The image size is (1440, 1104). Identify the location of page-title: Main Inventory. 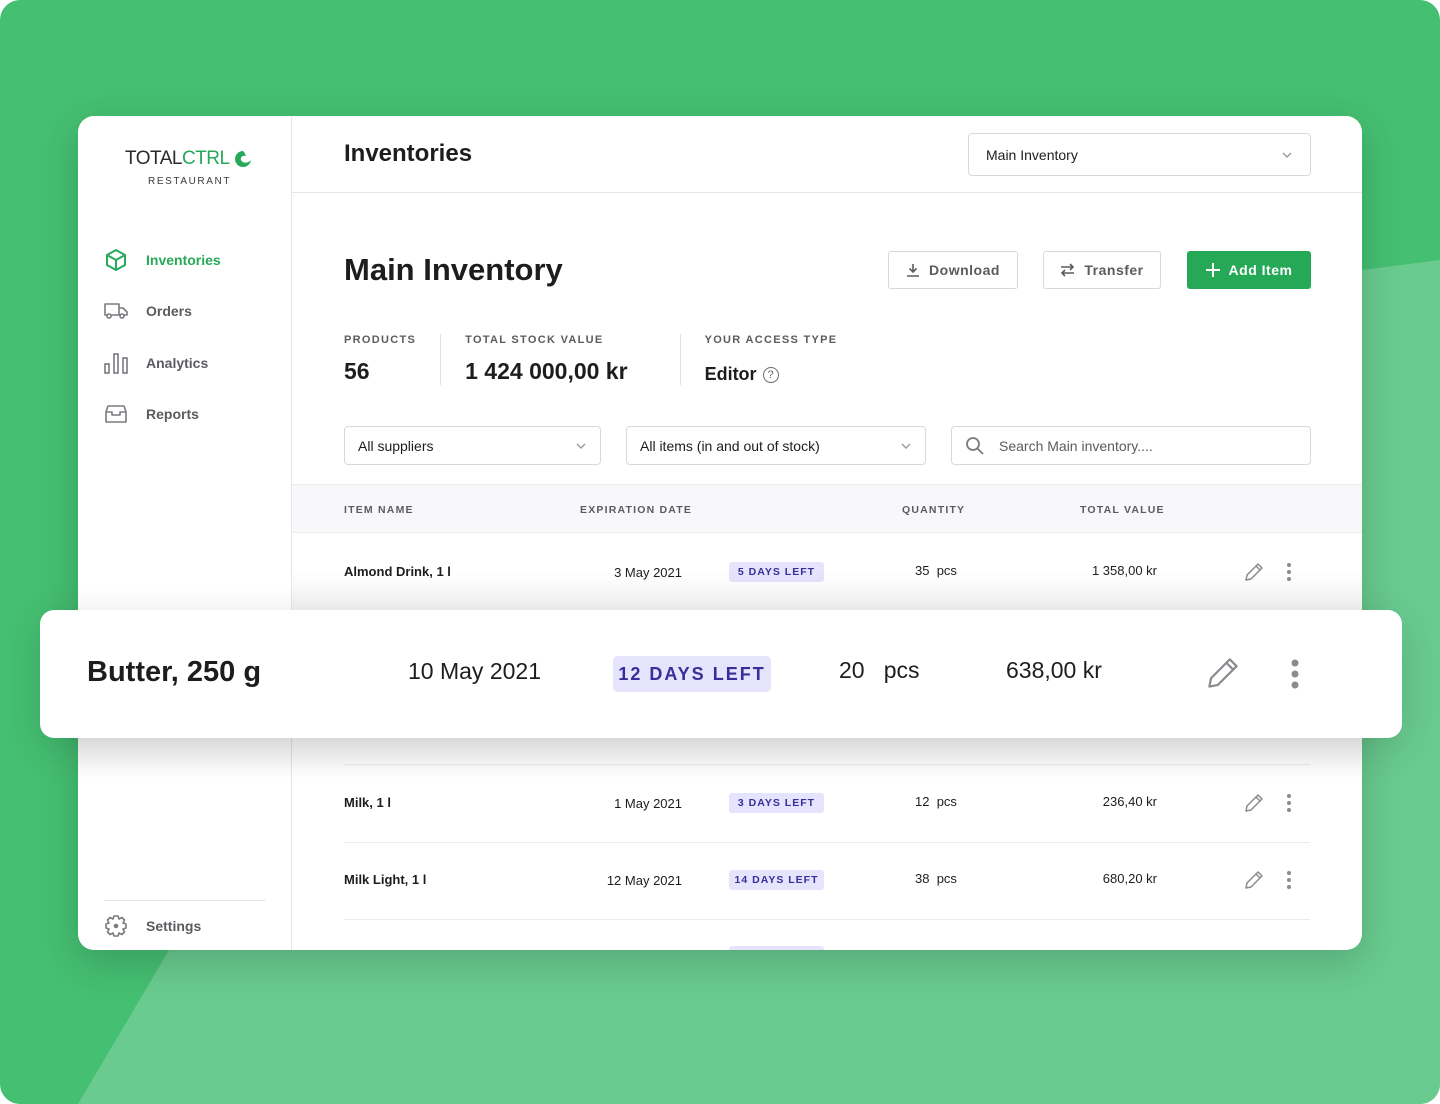
(453, 269).